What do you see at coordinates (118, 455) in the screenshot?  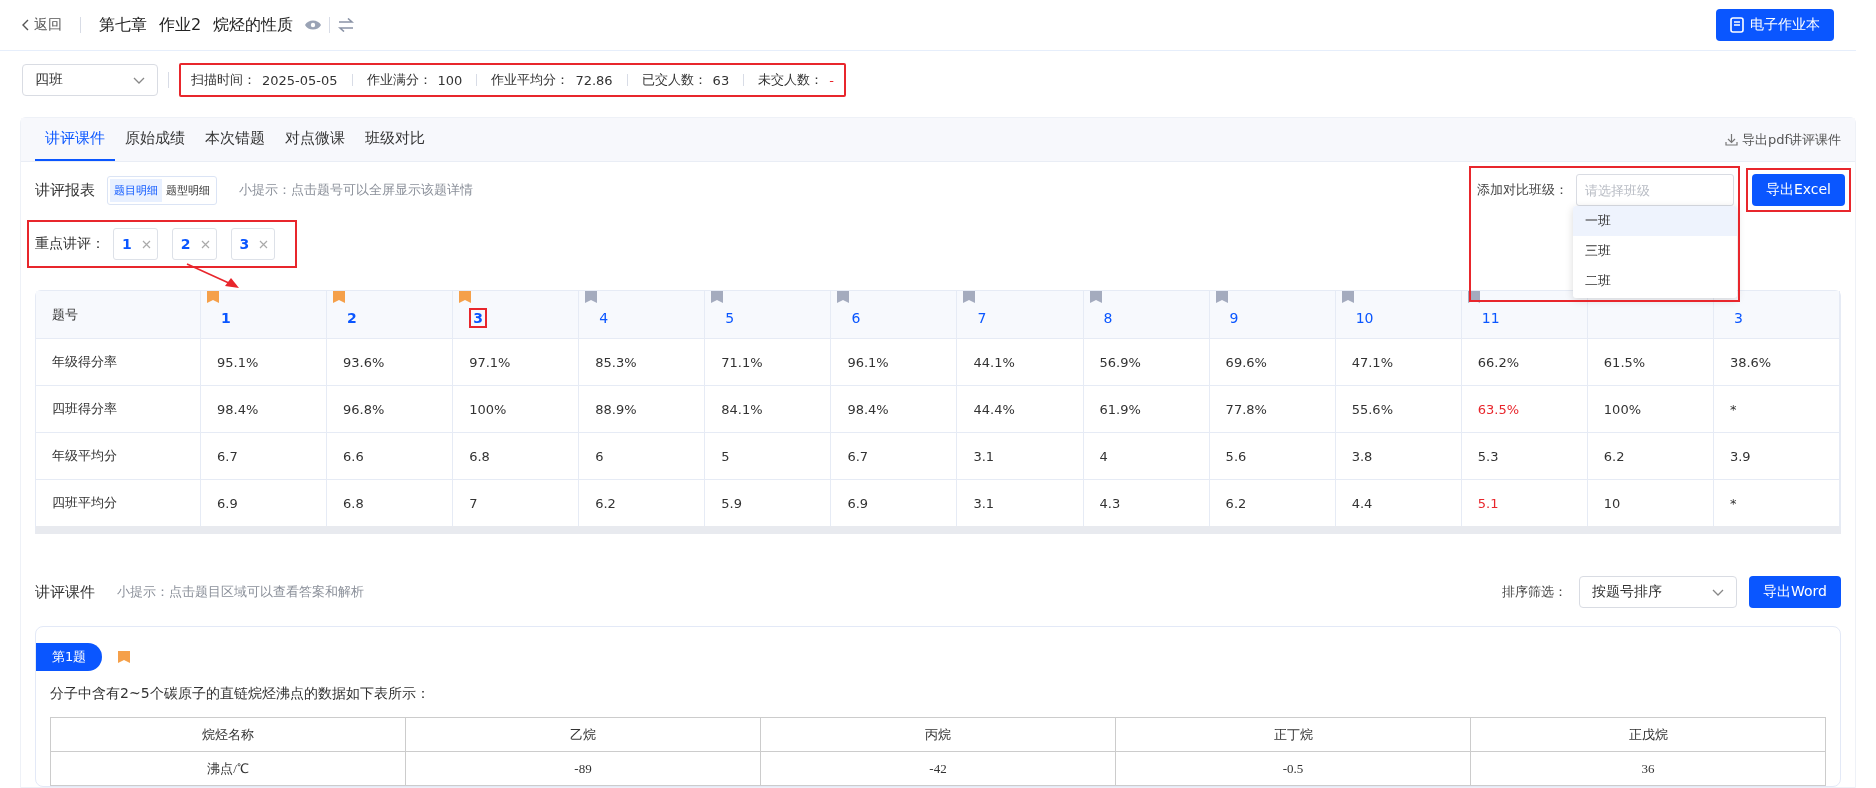 I see `row-label: 年级平均分` at bounding box center [118, 455].